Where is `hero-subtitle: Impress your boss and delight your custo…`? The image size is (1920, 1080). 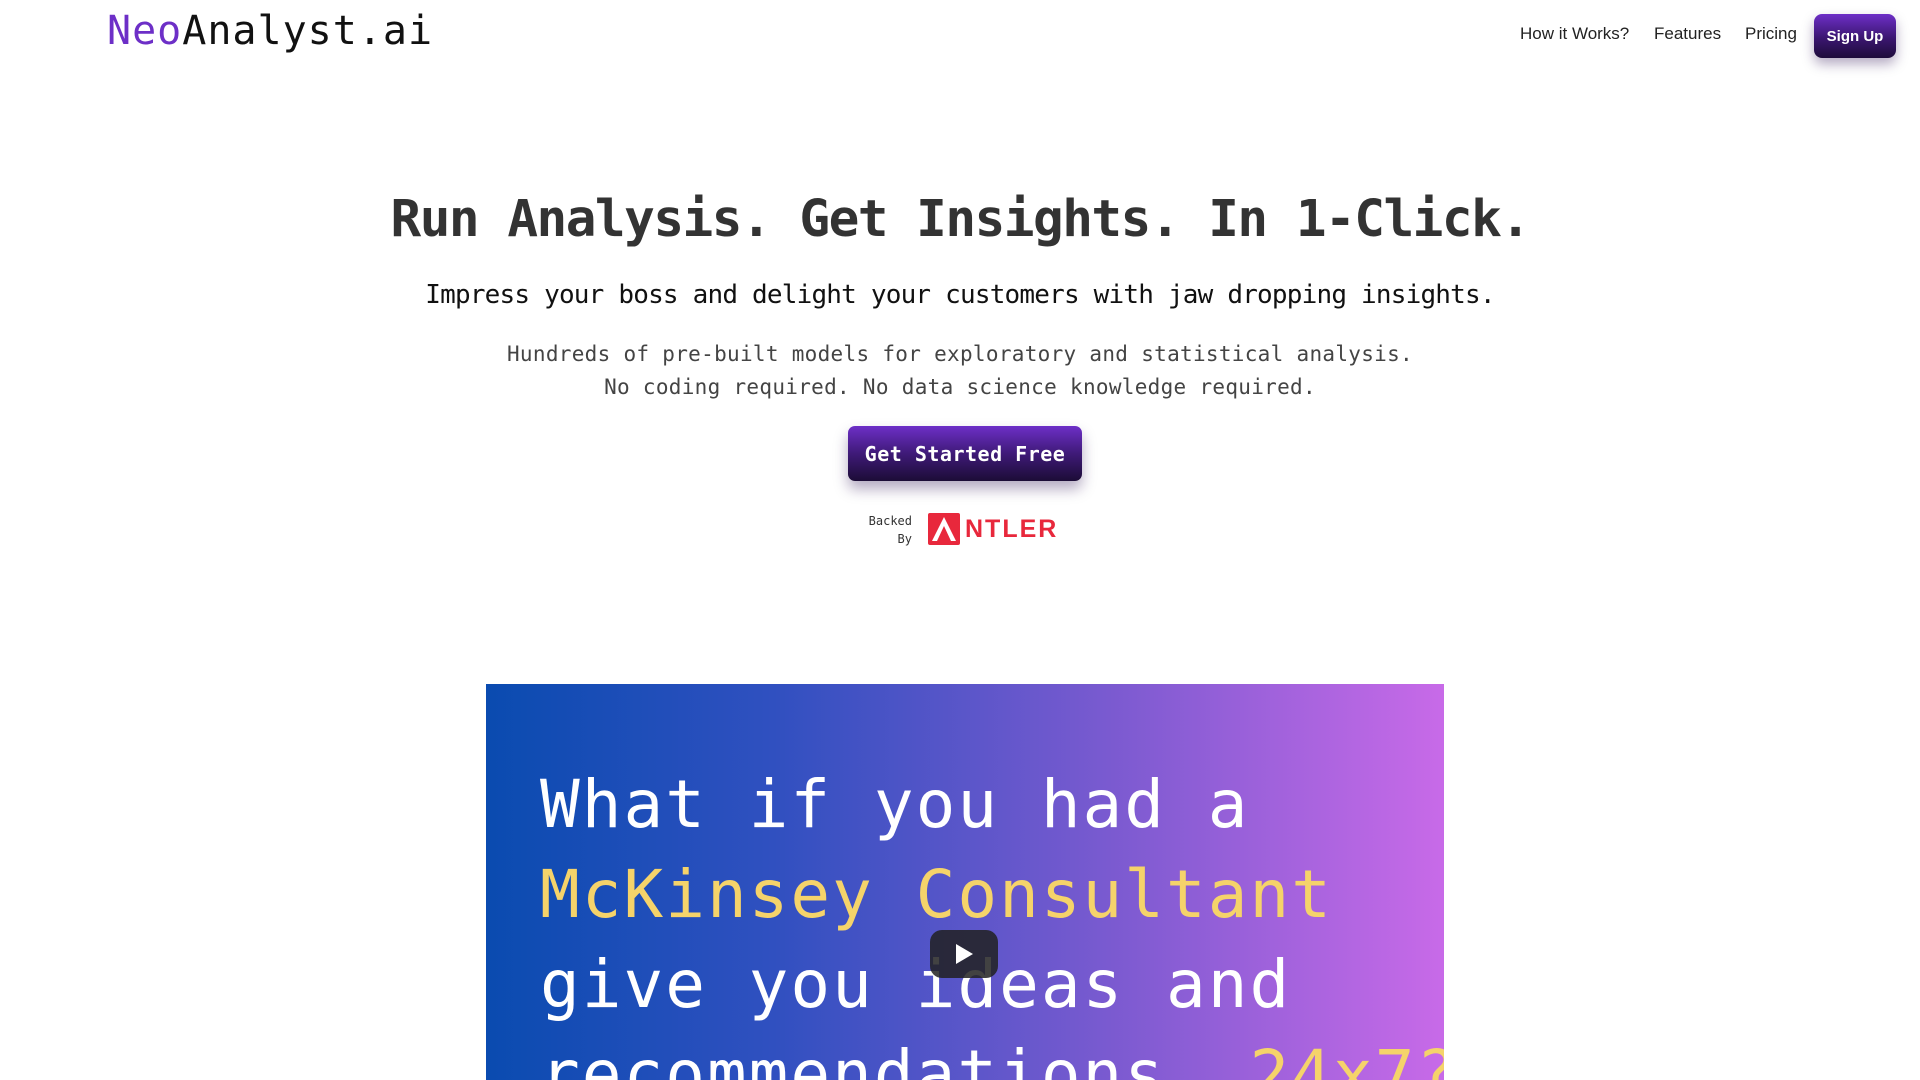 hero-subtitle: Impress your boss and delight your custo… is located at coordinates (960, 295).